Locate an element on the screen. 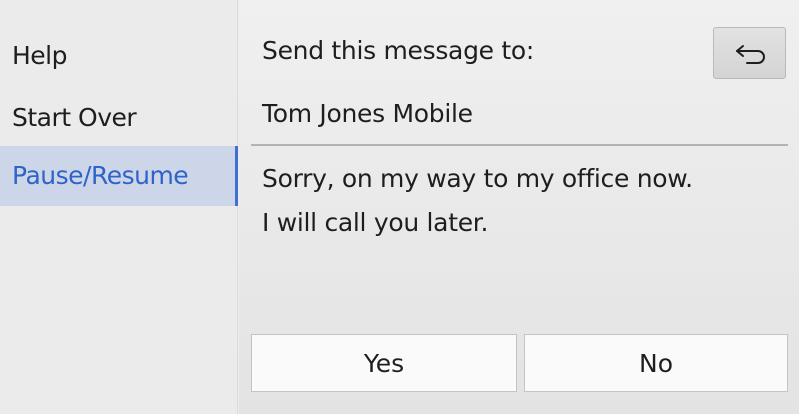  return-arrow-icon is located at coordinates (750, 54).